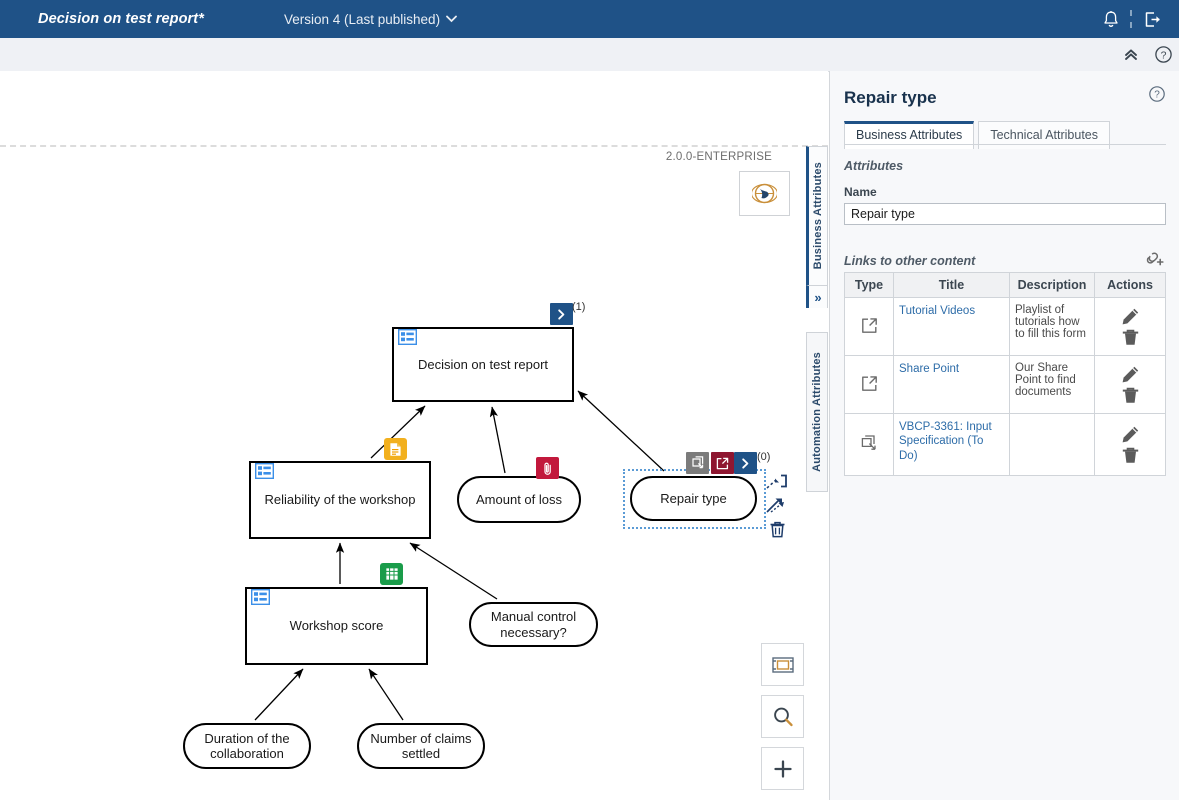 Image resolution: width=1179 pixels, height=800 pixels. I want to click on document-icon, so click(395, 449).